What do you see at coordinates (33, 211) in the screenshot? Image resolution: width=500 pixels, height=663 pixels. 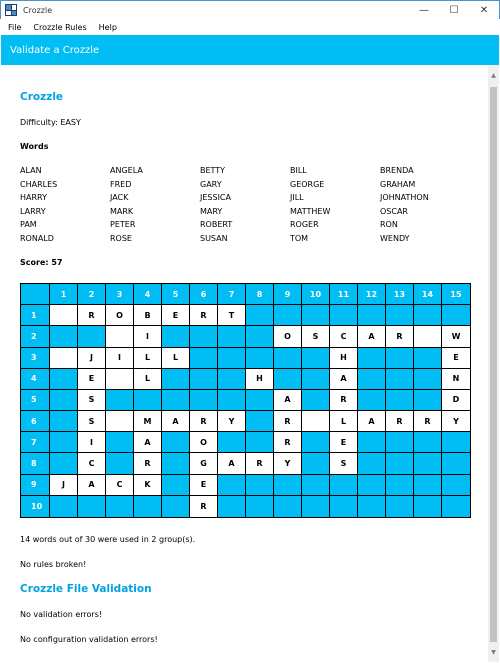 I see `word-item: LARRY` at bounding box center [33, 211].